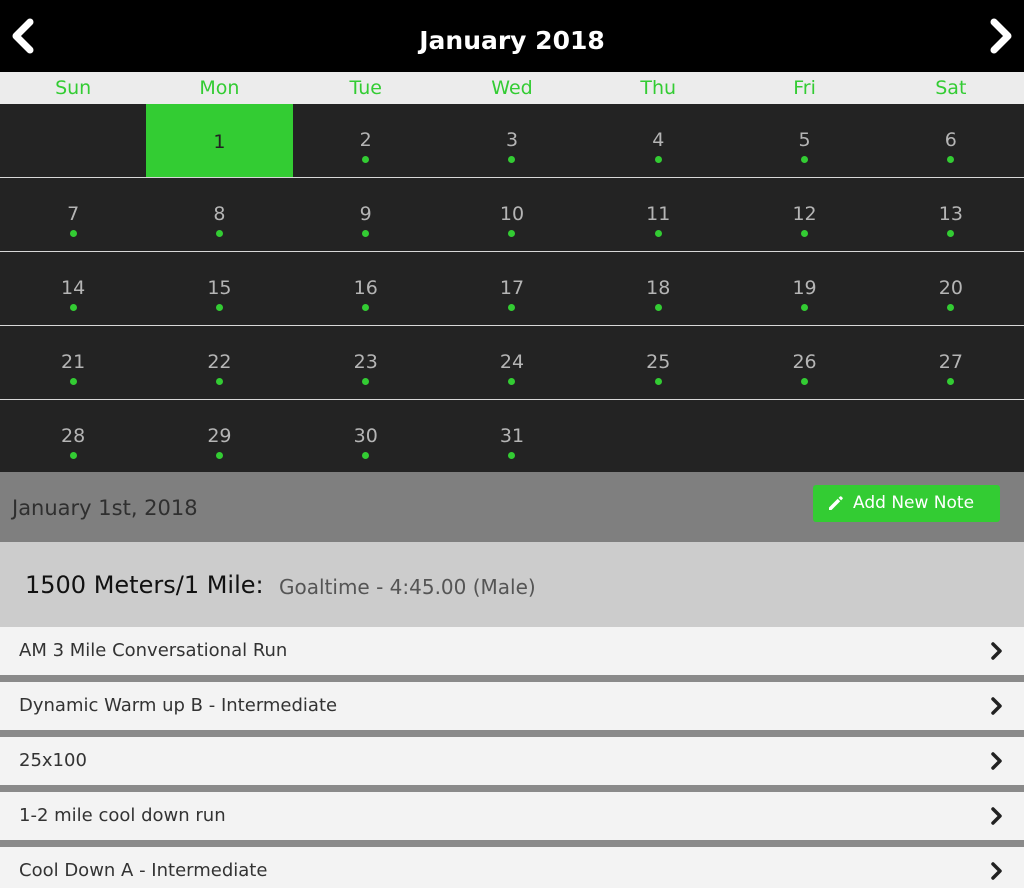 This screenshot has height=888, width=1024. I want to click on calendar-day-28: 28, so click(73, 436).